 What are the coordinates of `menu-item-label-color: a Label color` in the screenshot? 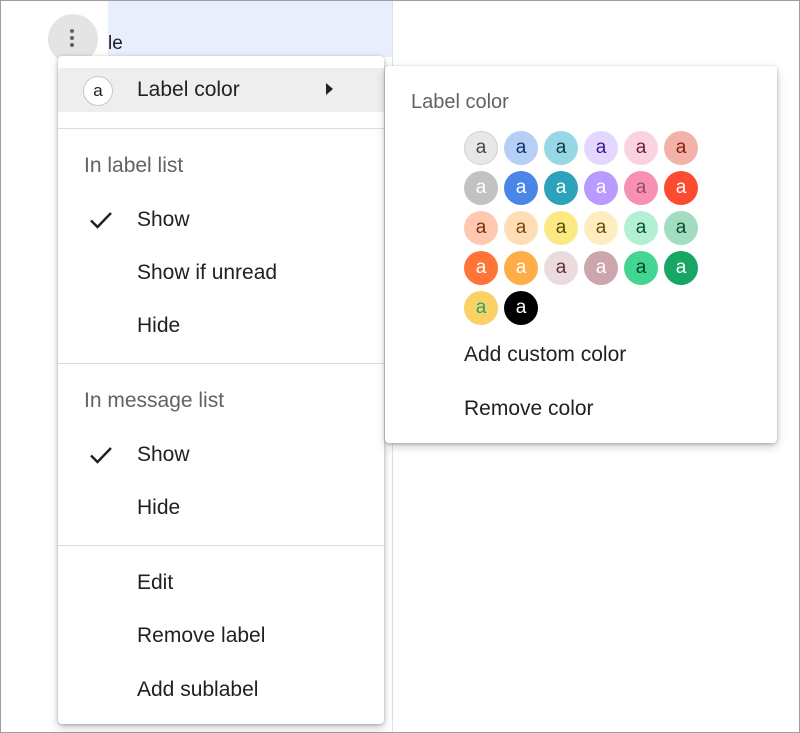 It's located at (221, 90).